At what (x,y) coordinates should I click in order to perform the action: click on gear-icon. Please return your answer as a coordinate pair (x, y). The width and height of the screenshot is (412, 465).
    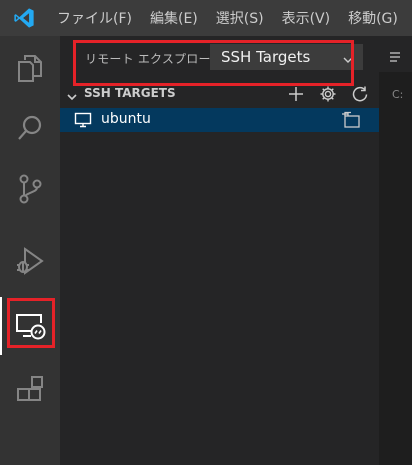
    Looking at the image, I should click on (328, 94).